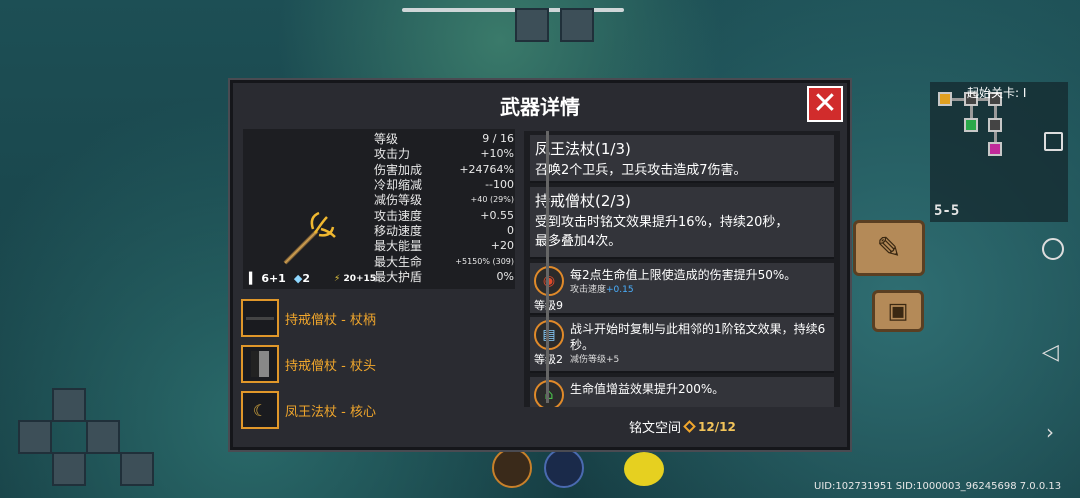 The image size is (1080, 498). I want to click on inscription-desc: 每2点生命值上限使造成的伤害提升50%。 攻击速度+0.15, so click(700, 282).